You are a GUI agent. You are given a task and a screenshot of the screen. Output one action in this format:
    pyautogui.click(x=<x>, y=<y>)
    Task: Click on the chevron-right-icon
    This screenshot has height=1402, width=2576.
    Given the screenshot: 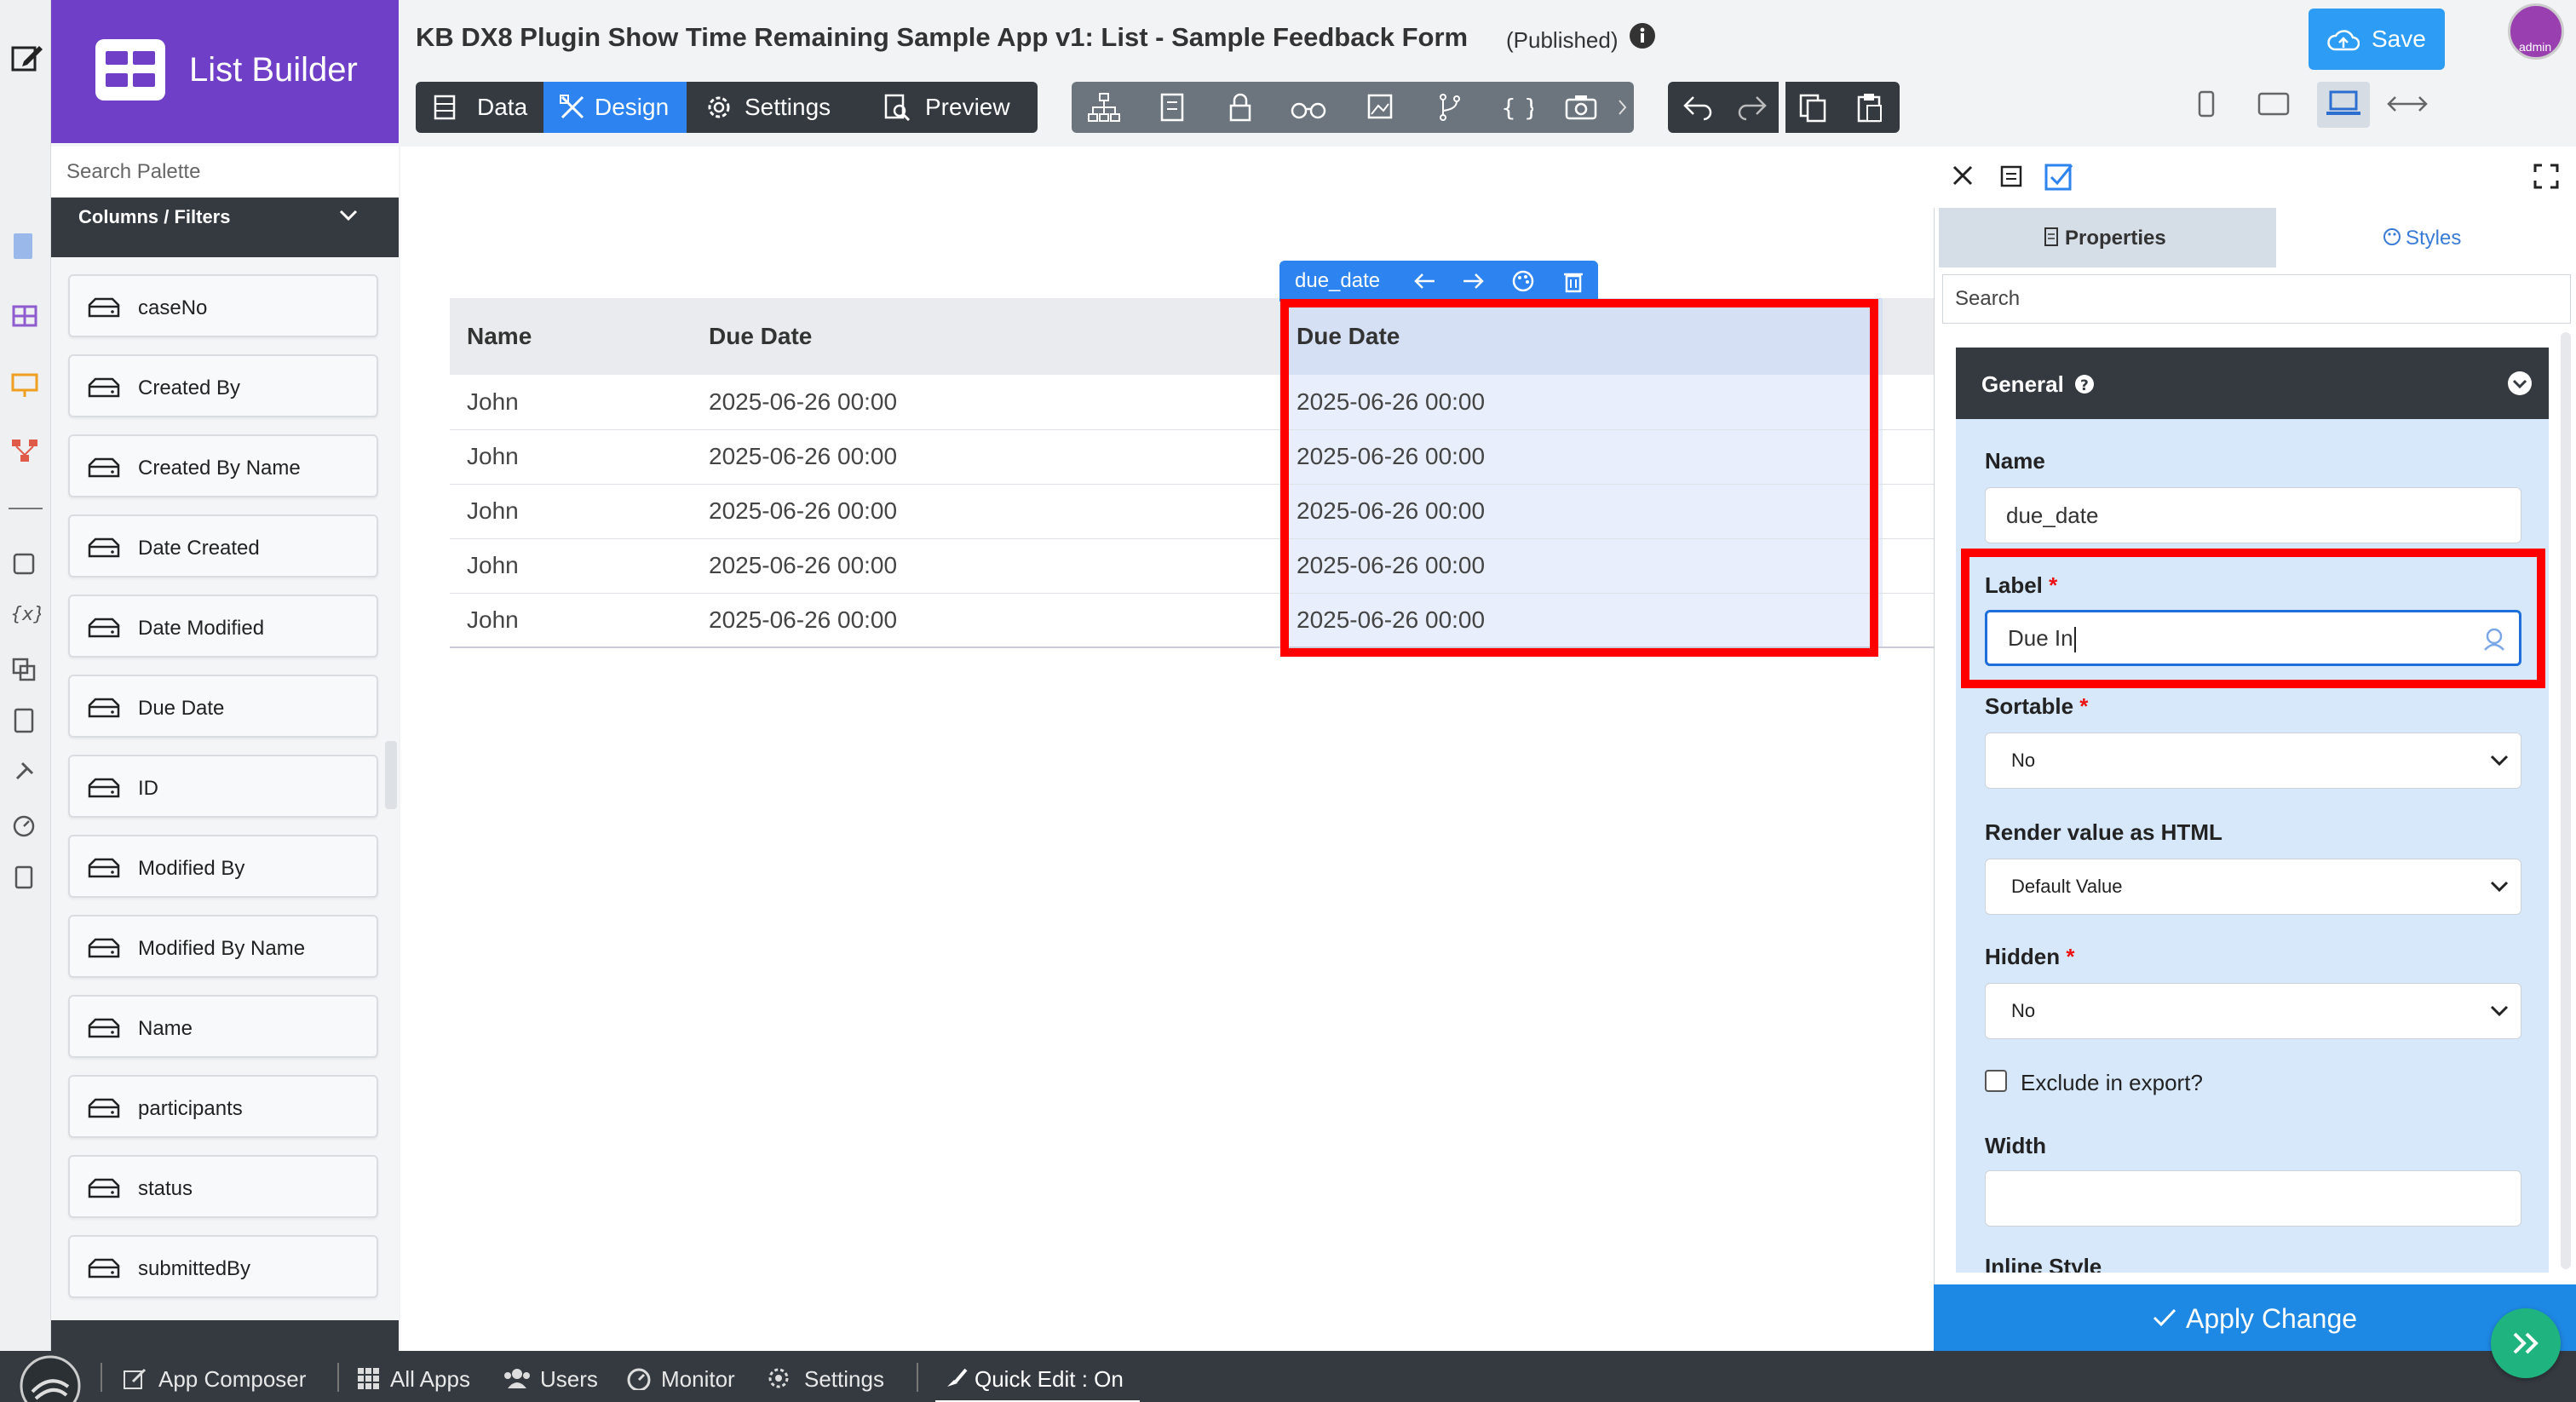 What is the action you would take?
    pyautogui.click(x=1623, y=107)
    